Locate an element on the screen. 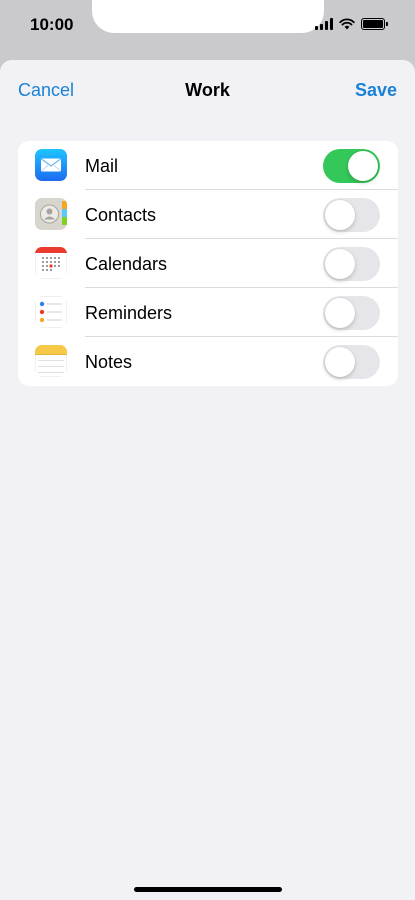  item-label-notes: Notes is located at coordinates (109, 362).